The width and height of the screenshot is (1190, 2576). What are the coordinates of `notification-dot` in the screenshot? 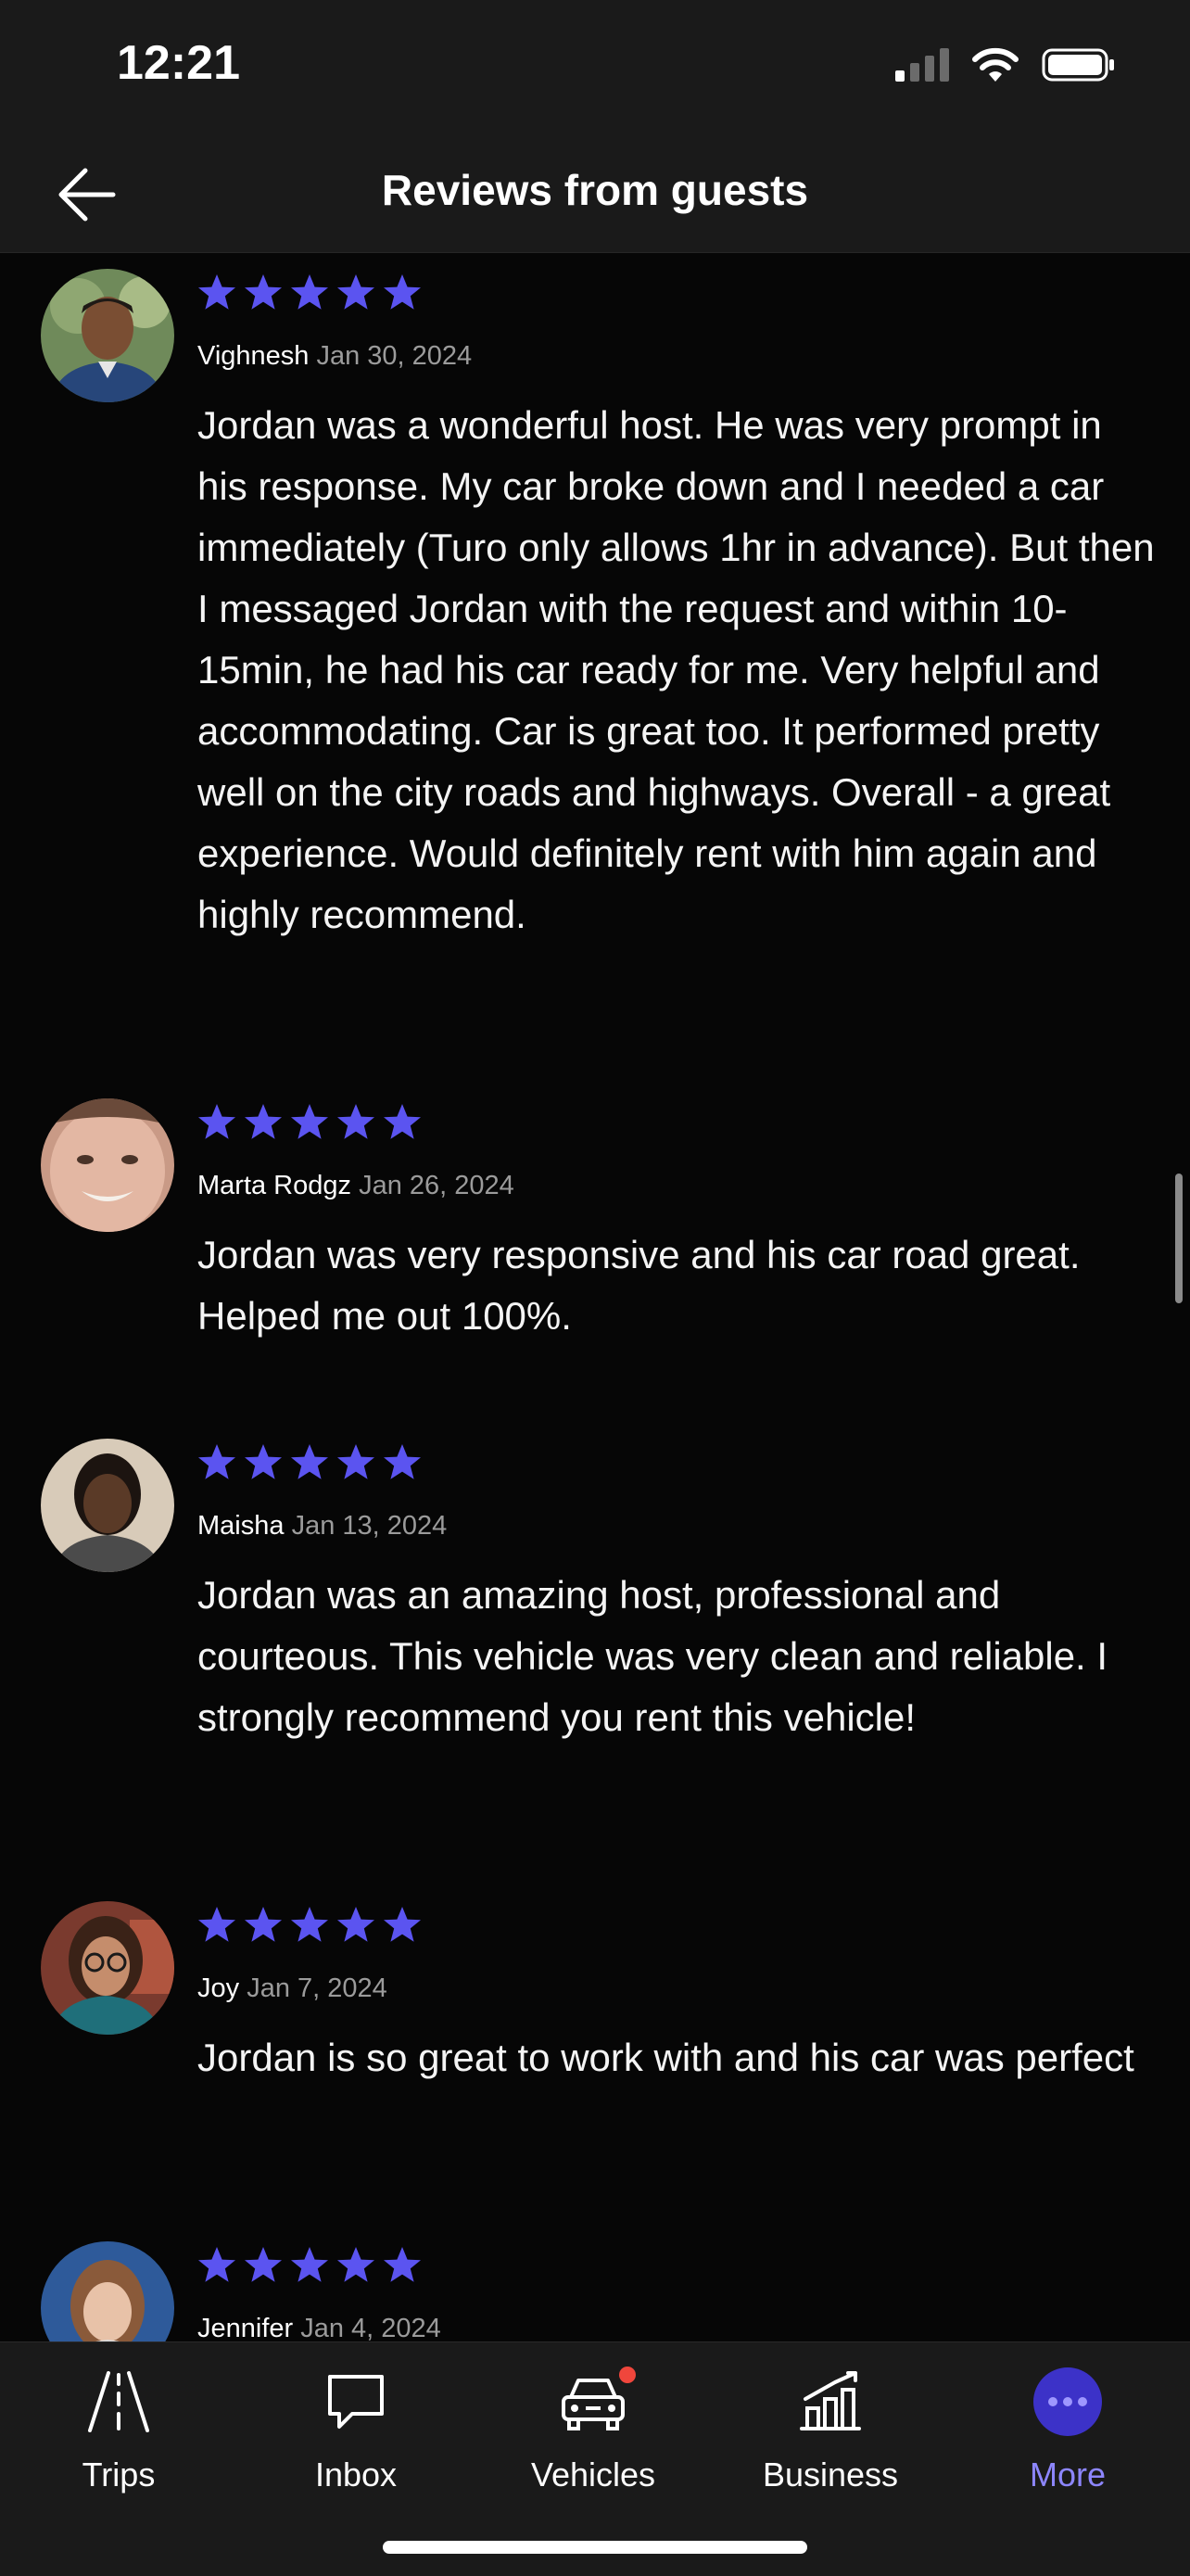 It's located at (627, 2375).